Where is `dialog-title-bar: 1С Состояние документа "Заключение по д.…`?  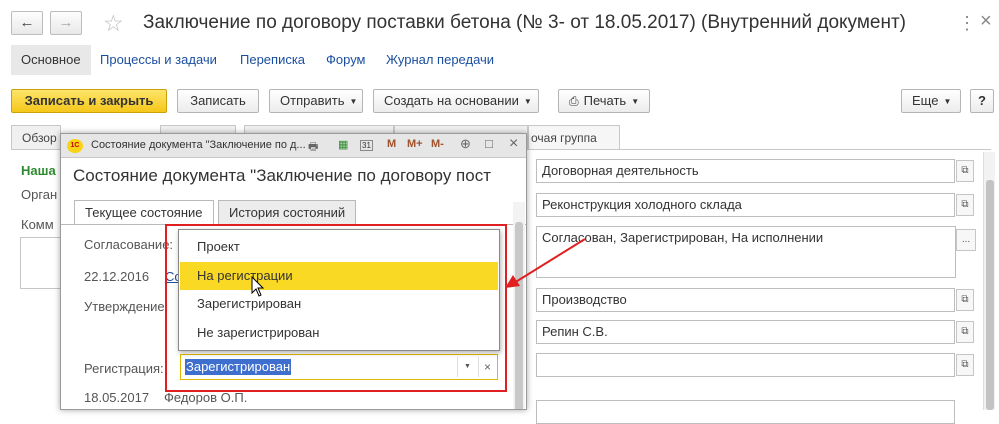 dialog-title-bar: 1С Состояние документа "Заключение по д.… is located at coordinates (293, 146).